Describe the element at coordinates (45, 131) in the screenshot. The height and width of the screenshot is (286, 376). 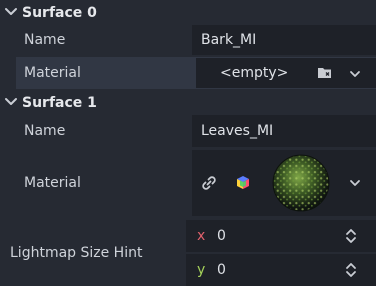
I see `surface-1-name-label: Name` at that location.